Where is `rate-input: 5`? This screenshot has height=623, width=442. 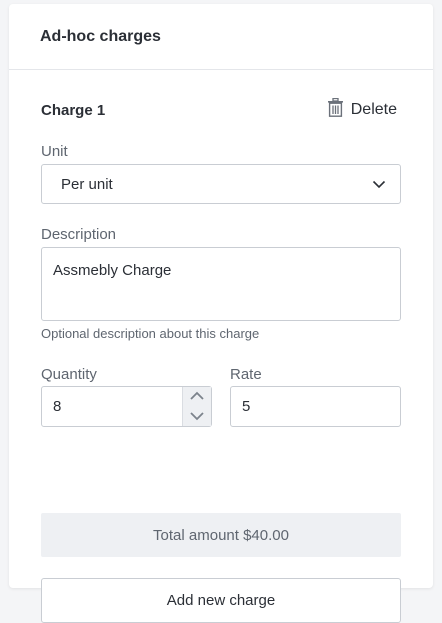 rate-input: 5 is located at coordinates (315, 406).